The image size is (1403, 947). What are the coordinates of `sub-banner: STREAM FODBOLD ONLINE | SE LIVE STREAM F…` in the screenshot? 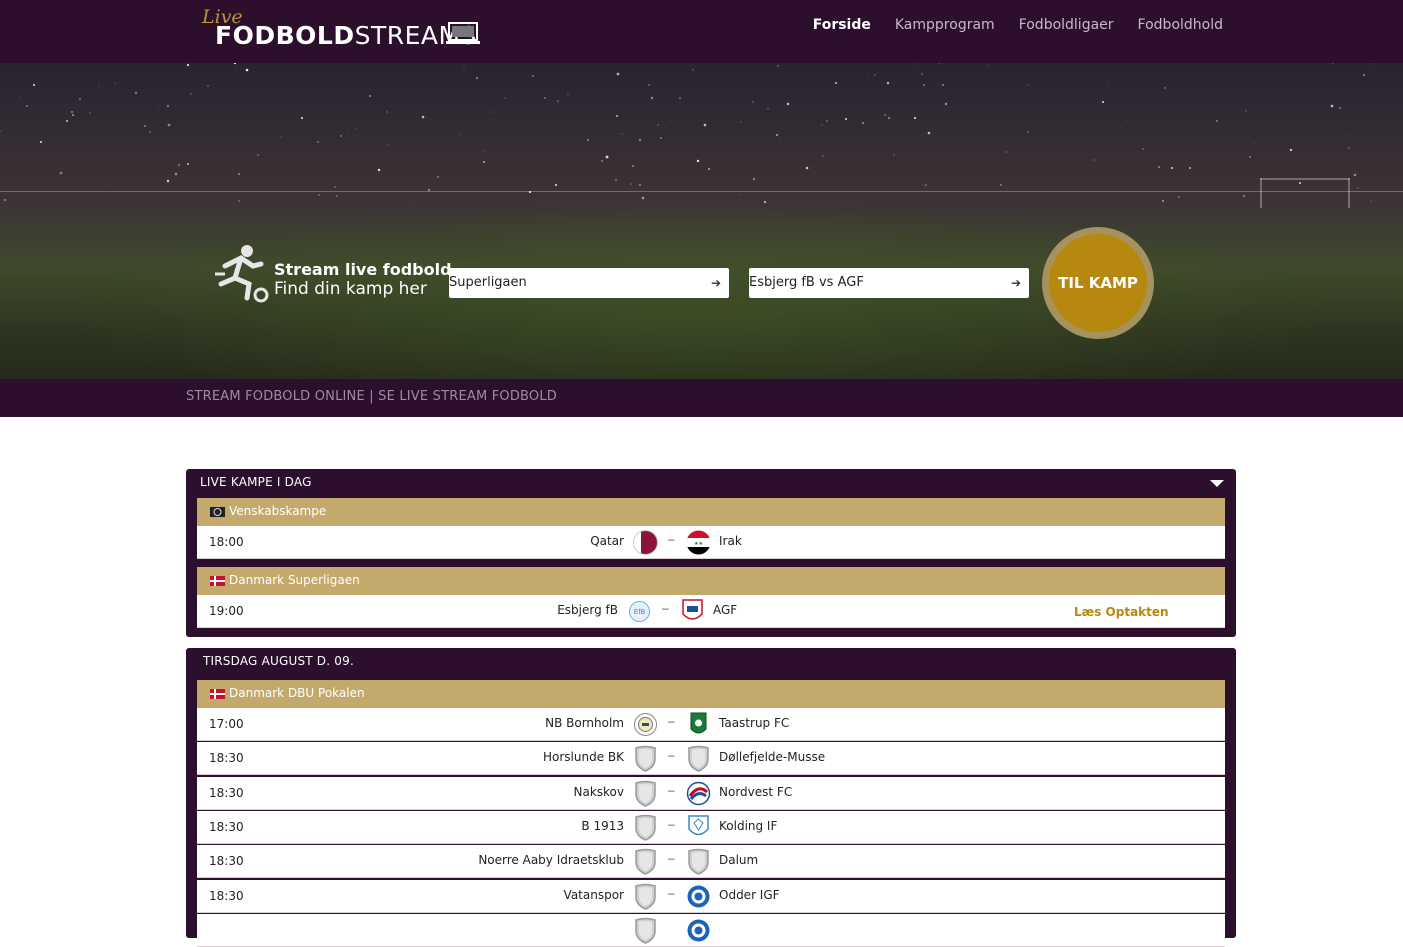 It's located at (701, 398).